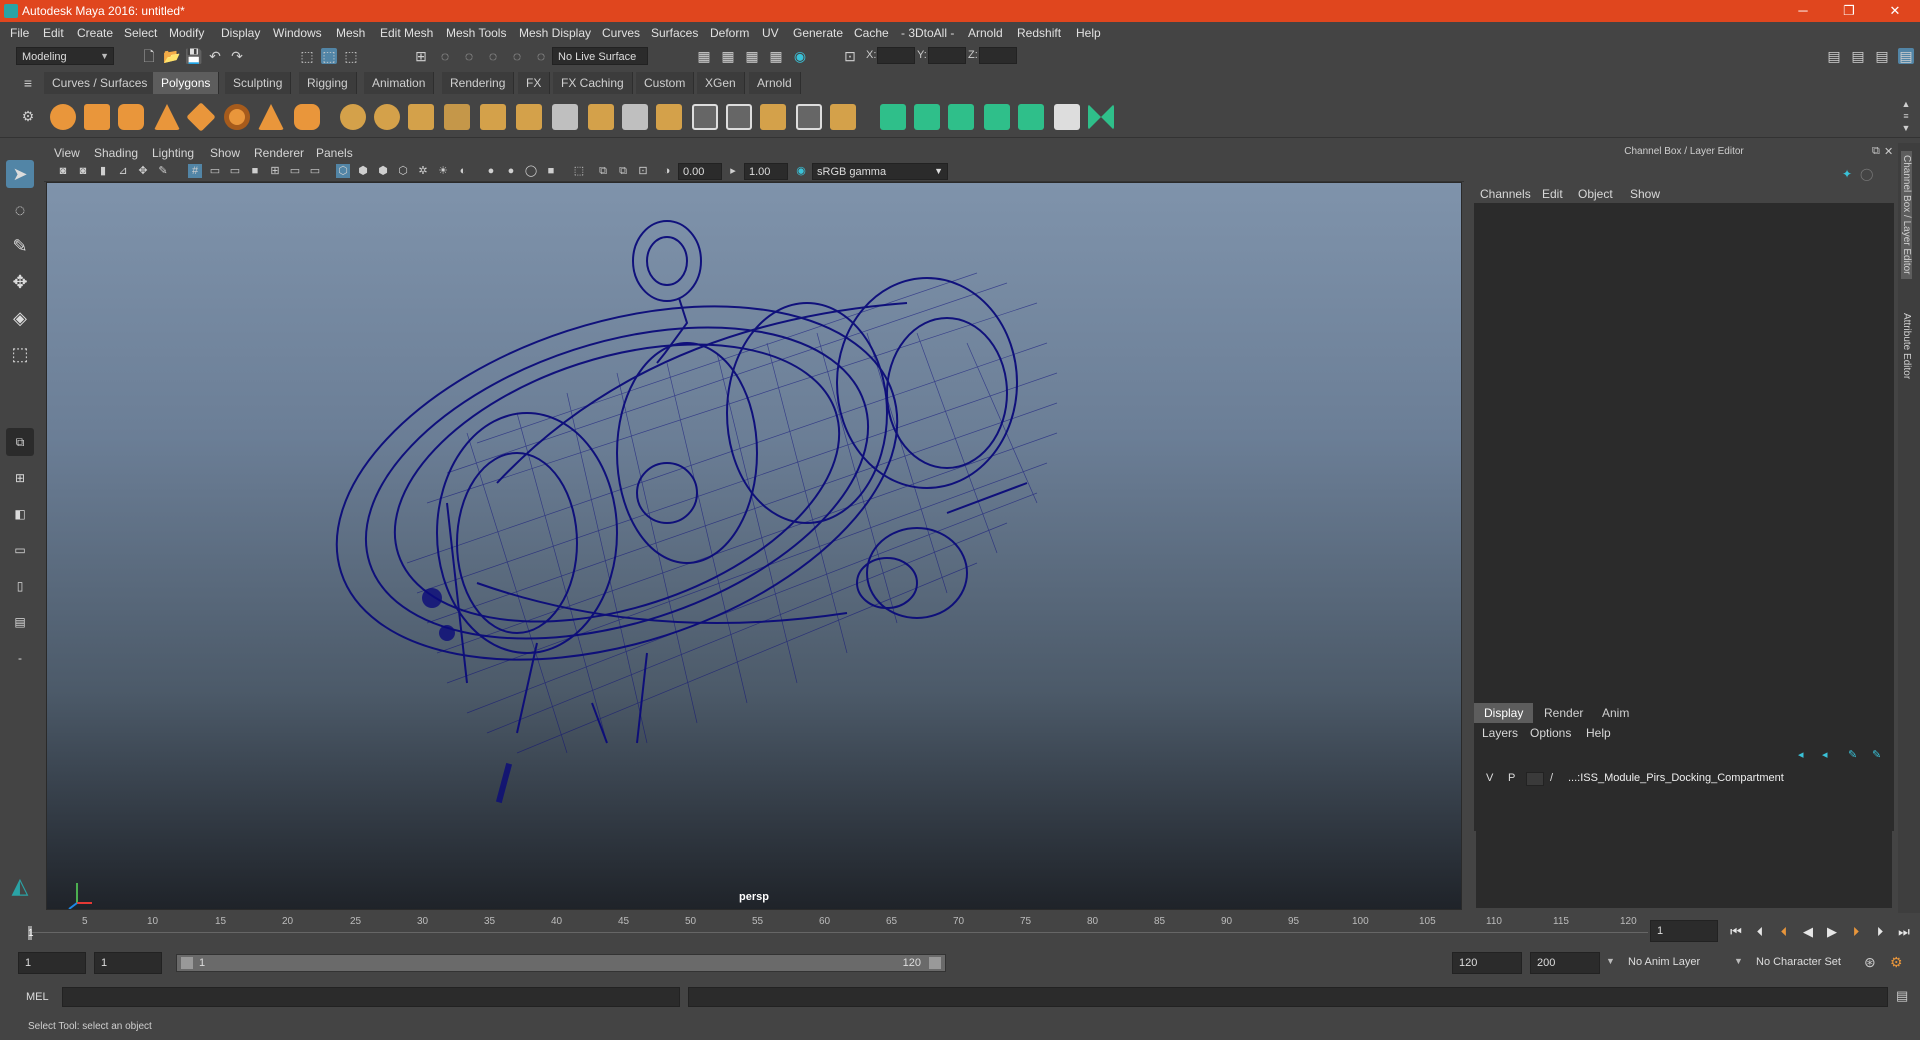  What do you see at coordinates (551, 171) in the screenshot?
I see `depth-of-field-icon: ■` at bounding box center [551, 171].